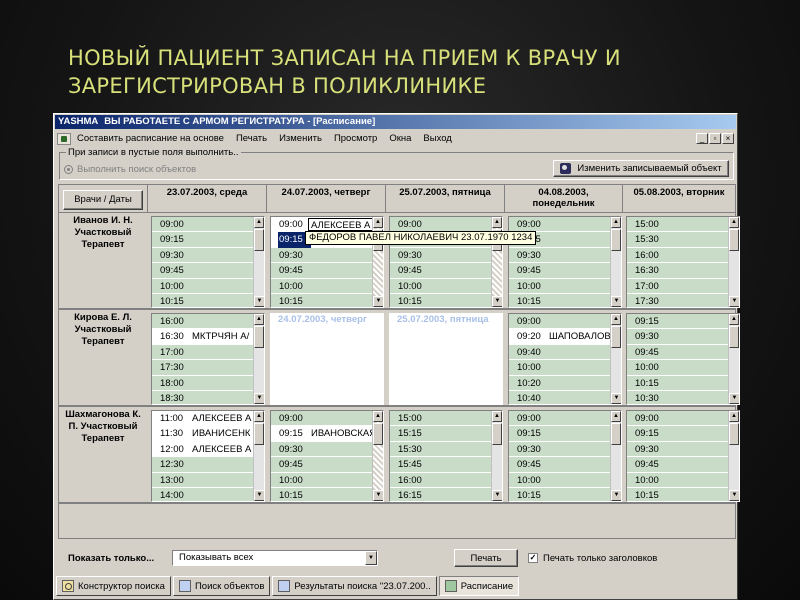 This screenshot has height=600, width=800. Describe the element at coordinates (251, 138) in the screenshot. I see `menu-item-print: Печать` at that location.